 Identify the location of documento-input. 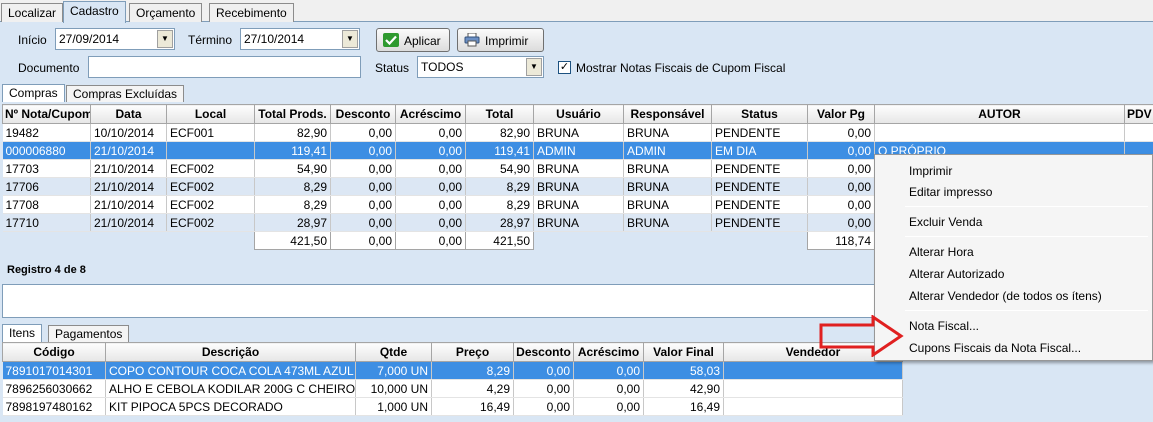
(224, 67).